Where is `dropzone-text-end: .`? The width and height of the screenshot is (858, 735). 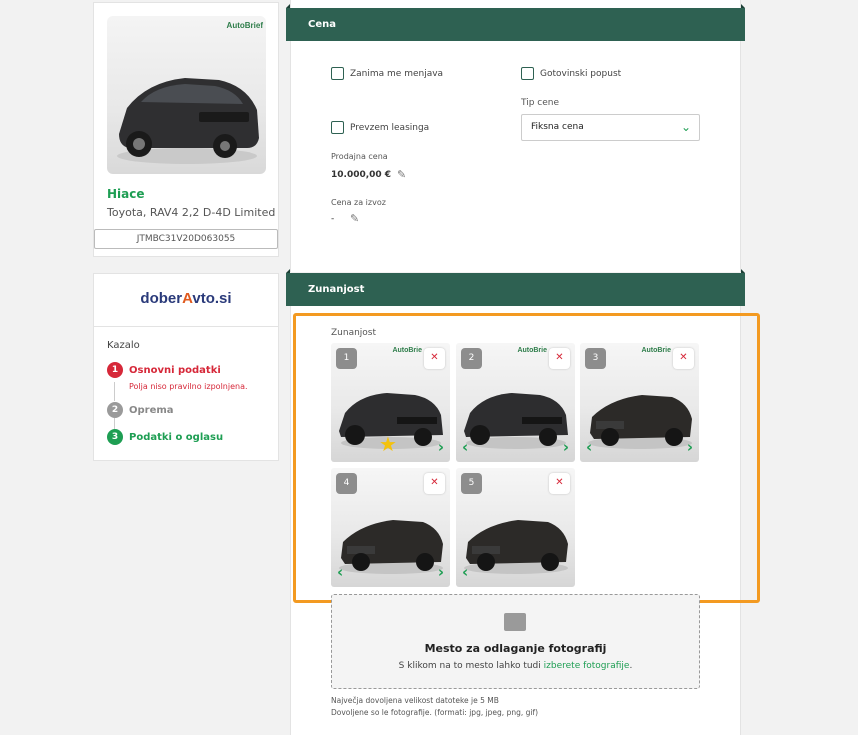
dropzone-text-end: . is located at coordinates (631, 666).